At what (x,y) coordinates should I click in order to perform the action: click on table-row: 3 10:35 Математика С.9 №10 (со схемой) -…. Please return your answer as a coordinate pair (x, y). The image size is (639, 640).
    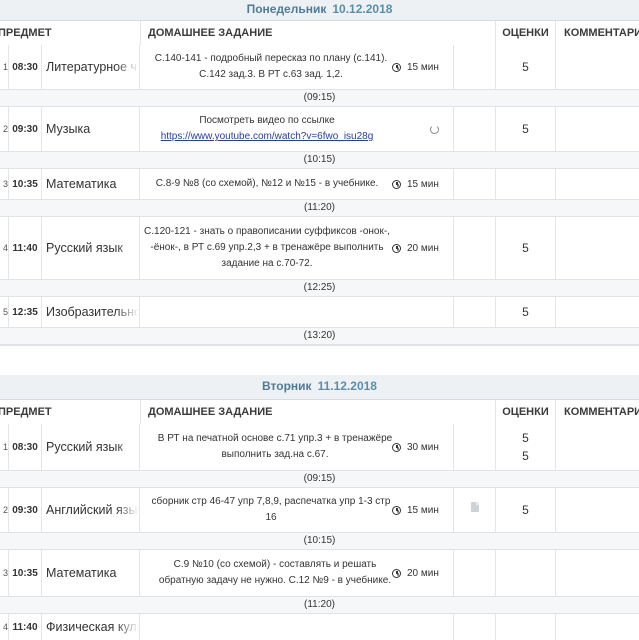
    Looking at the image, I should click on (319, 573).